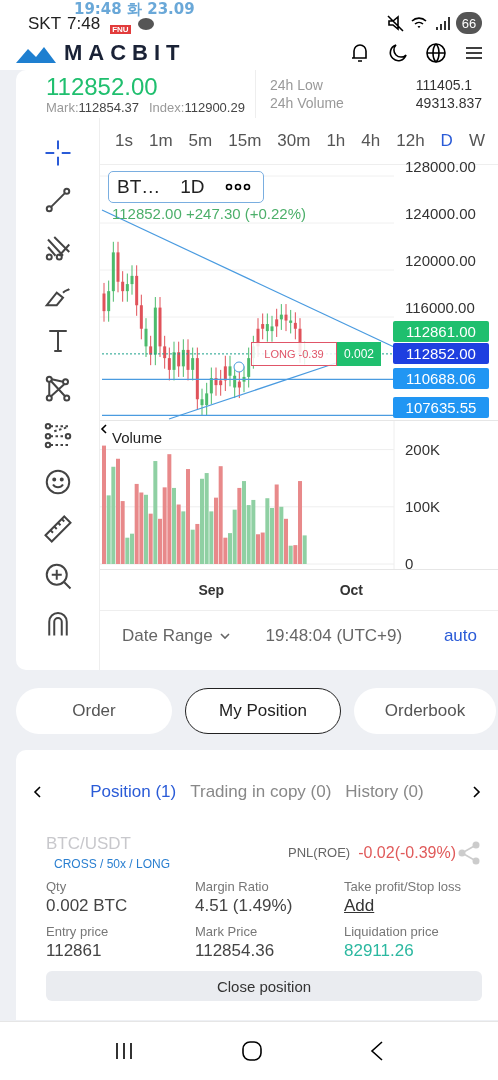 This screenshot has height=1080, width=498. What do you see at coordinates (232, 886) in the screenshot?
I see `field-label: Margin Ratio` at bounding box center [232, 886].